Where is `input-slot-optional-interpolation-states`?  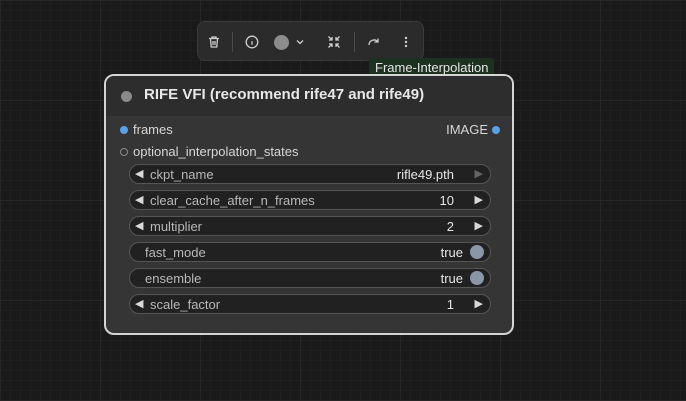
input-slot-optional-interpolation-states is located at coordinates (124, 152).